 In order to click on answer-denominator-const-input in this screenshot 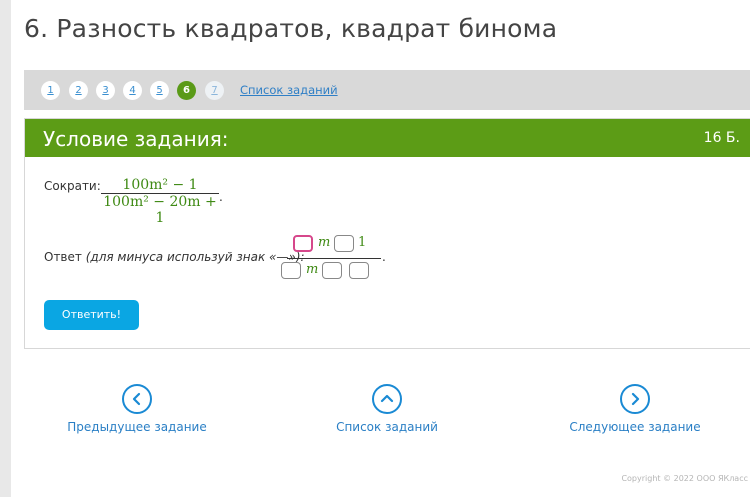, I will do `click(359, 270)`.